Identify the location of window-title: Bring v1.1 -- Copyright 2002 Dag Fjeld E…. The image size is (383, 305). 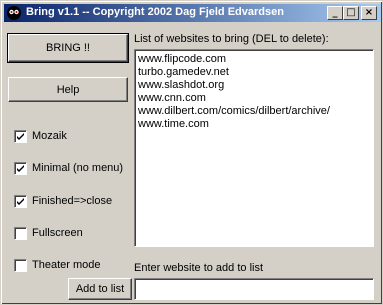
(155, 12).